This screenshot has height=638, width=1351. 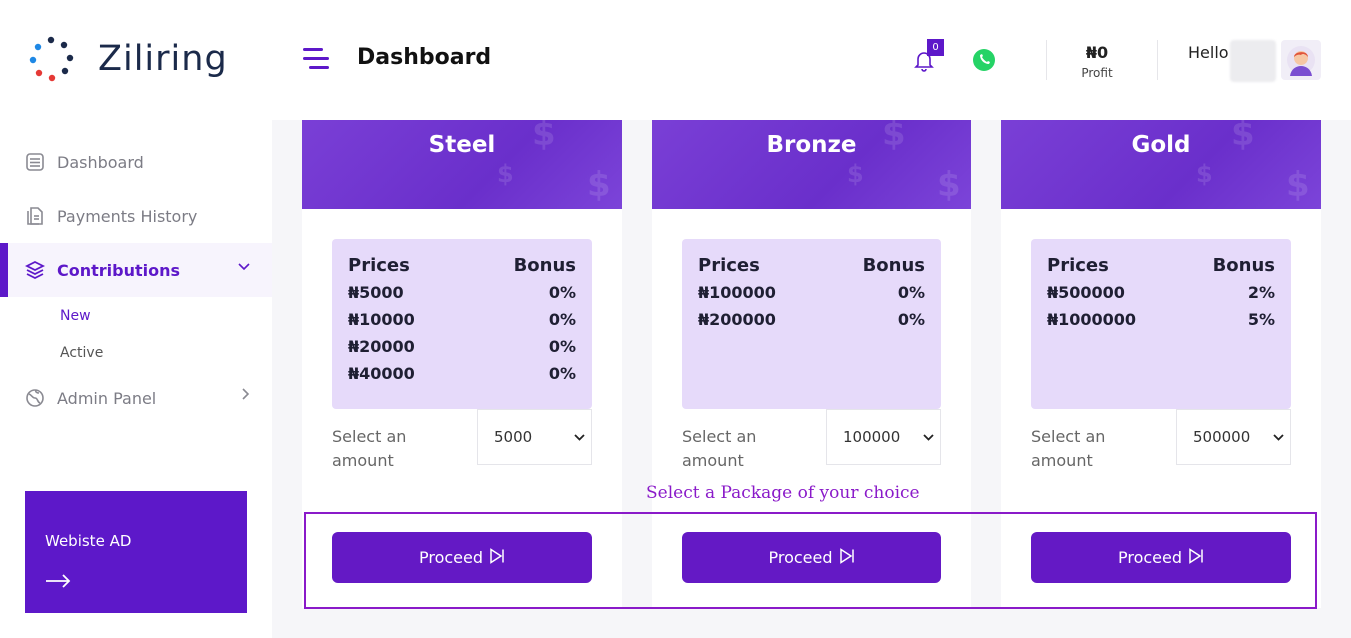 I want to click on dashboard-icon, so click(x=35, y=162).